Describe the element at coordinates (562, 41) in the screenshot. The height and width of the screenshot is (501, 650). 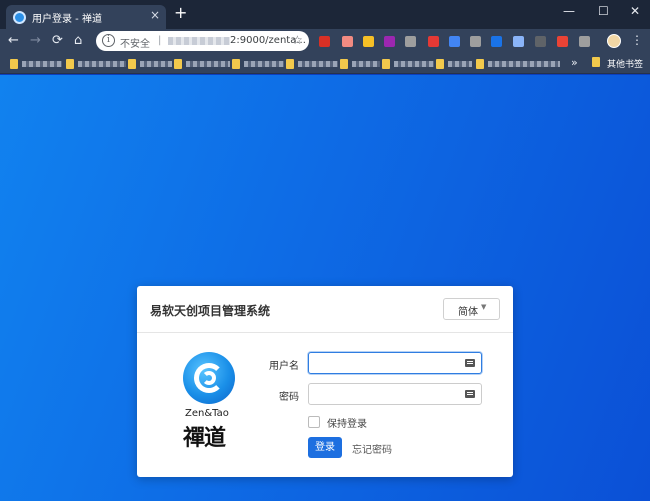
I see `extension-chrome-icon` at that location.